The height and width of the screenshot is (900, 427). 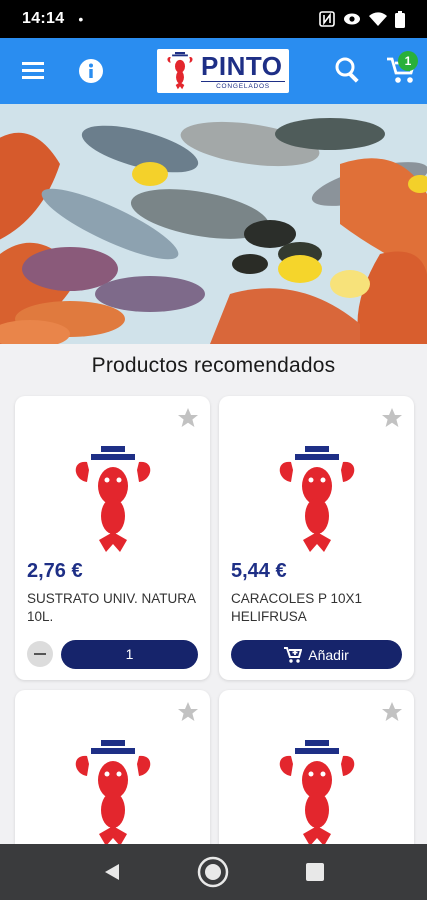 What do you see at coordinates (378, 18) in the screenshot?
I see `wifi-icon` at bounding box center [378, 18].